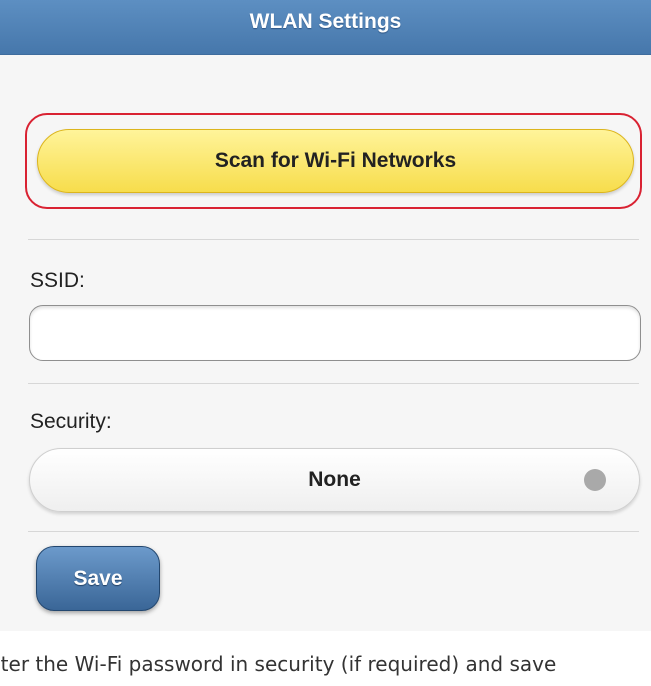  Describe the element at coordinates (71, 421) in the screenshot. I see `security-label: Security:` at that location.